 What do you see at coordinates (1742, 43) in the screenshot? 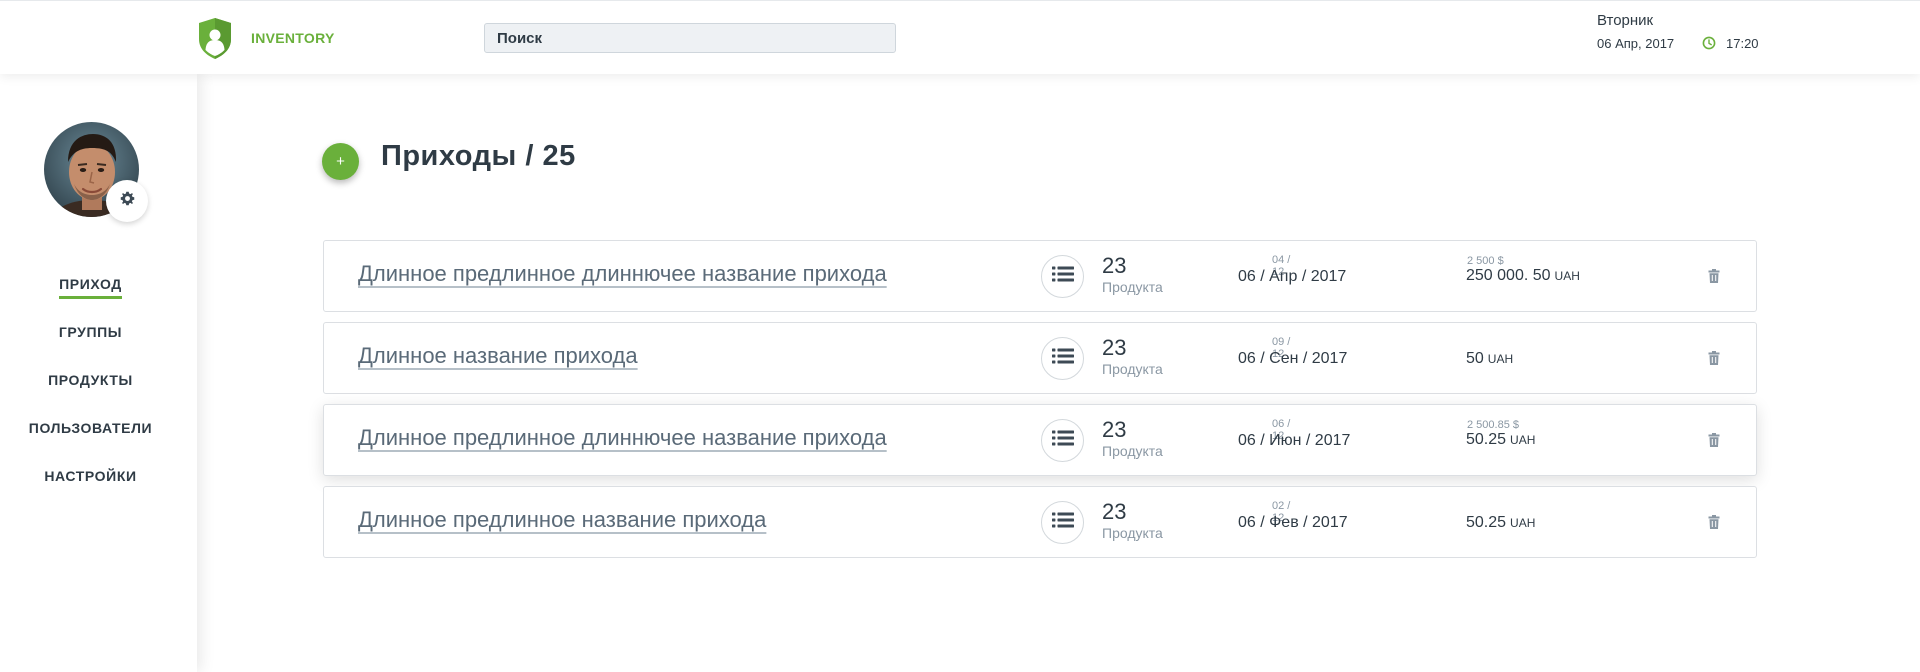
I see `current-time: 17:20` at bounding box center [1742, 43].